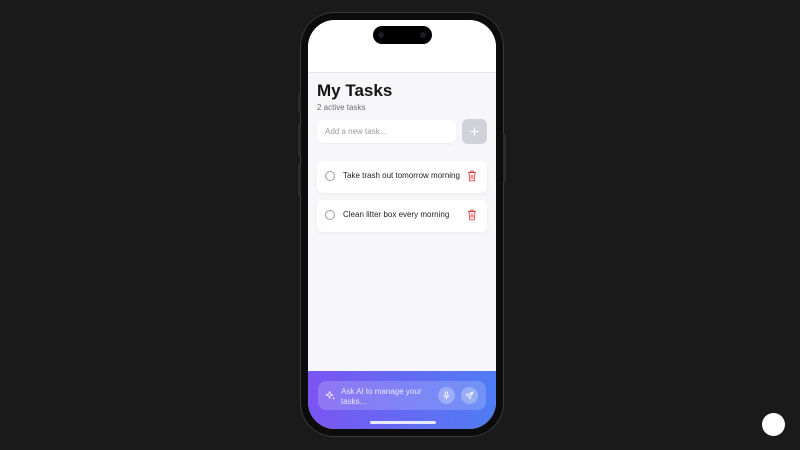 Image resolution: width=800 pixels, height=450 pixels. I want to click on microphone-icon, so click(446, 395).